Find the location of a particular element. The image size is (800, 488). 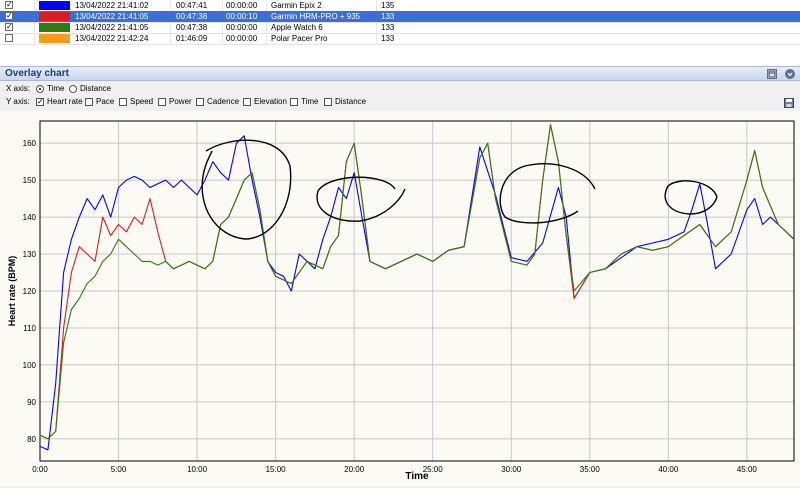

y-time-label: Time is located at coordinates (310, 101).